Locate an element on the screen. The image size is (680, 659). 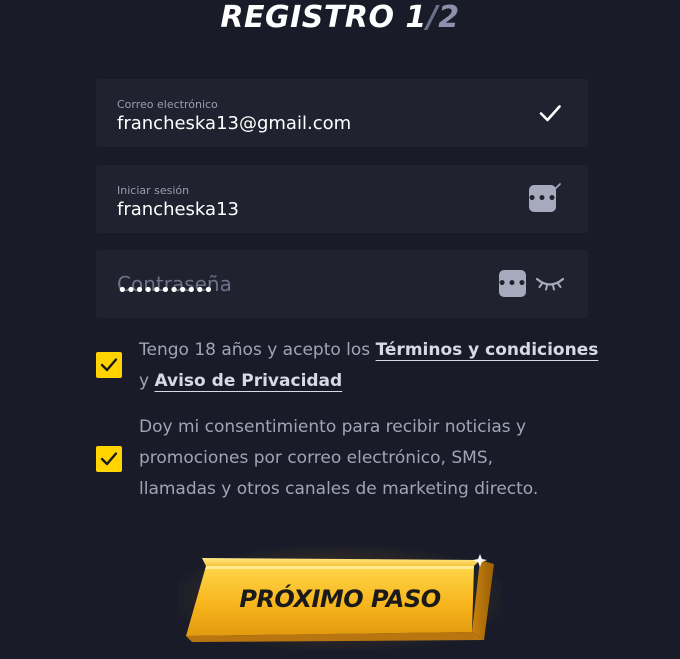
password-field: Contraseña ••••••••••• ••• is located at coordinates (342, 284).